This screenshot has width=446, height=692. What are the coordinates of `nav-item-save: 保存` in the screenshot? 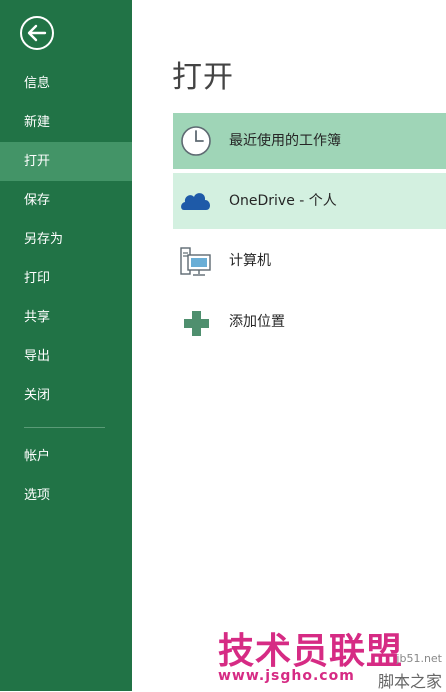 It's located at (66, 200).